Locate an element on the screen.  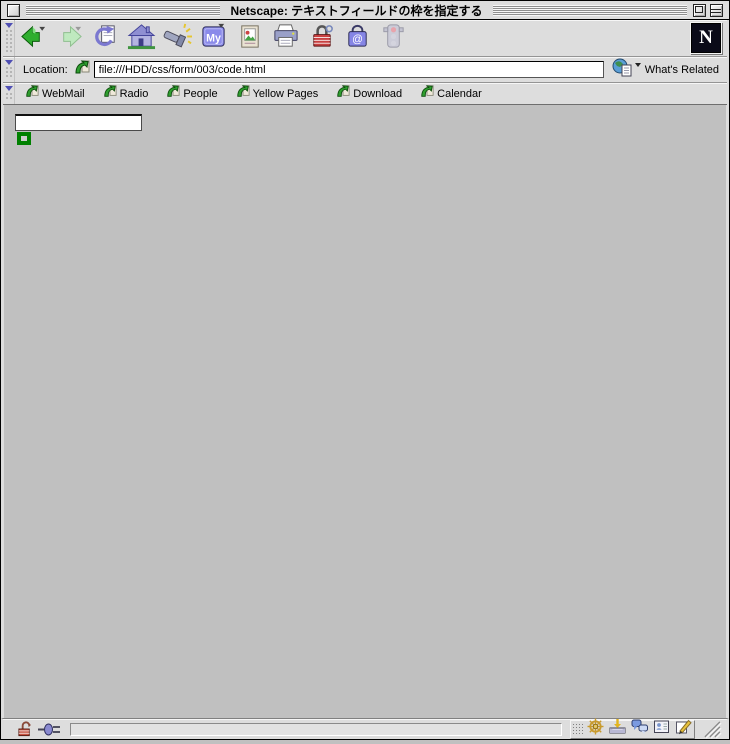
personal-toolbar-item-calendar: Calendar is located at coordinates (451, 93).